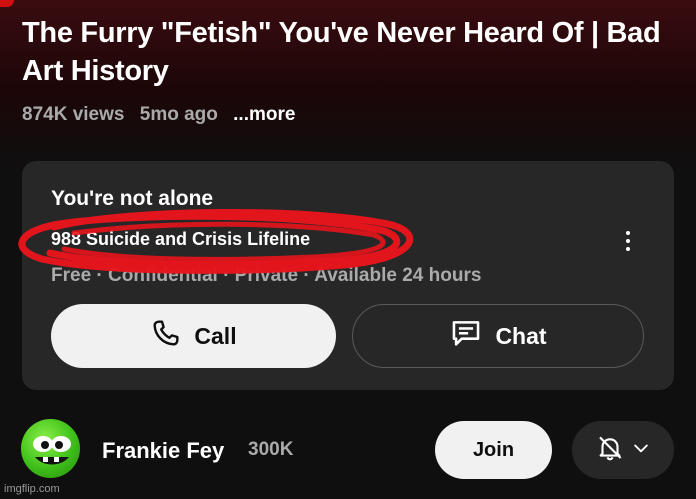  I want to click on more-vertical-icon, so click(628, 241).